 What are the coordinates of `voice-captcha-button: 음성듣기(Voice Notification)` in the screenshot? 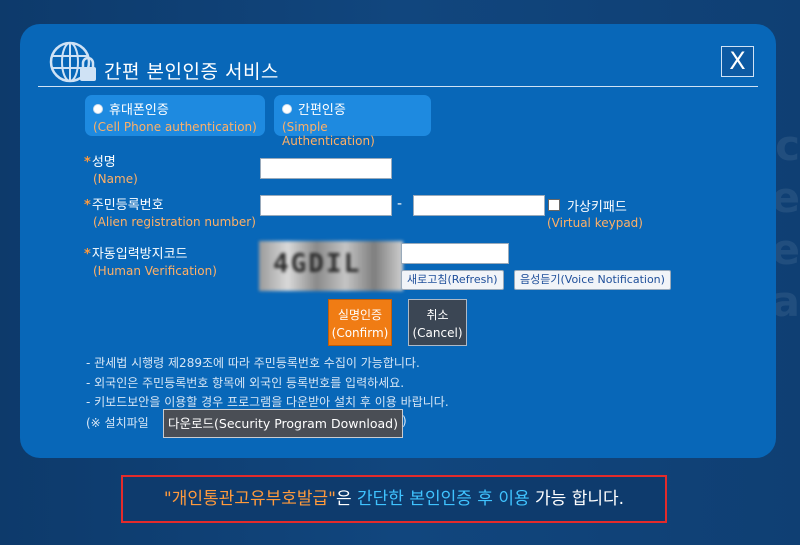 It's located at (592, 280).